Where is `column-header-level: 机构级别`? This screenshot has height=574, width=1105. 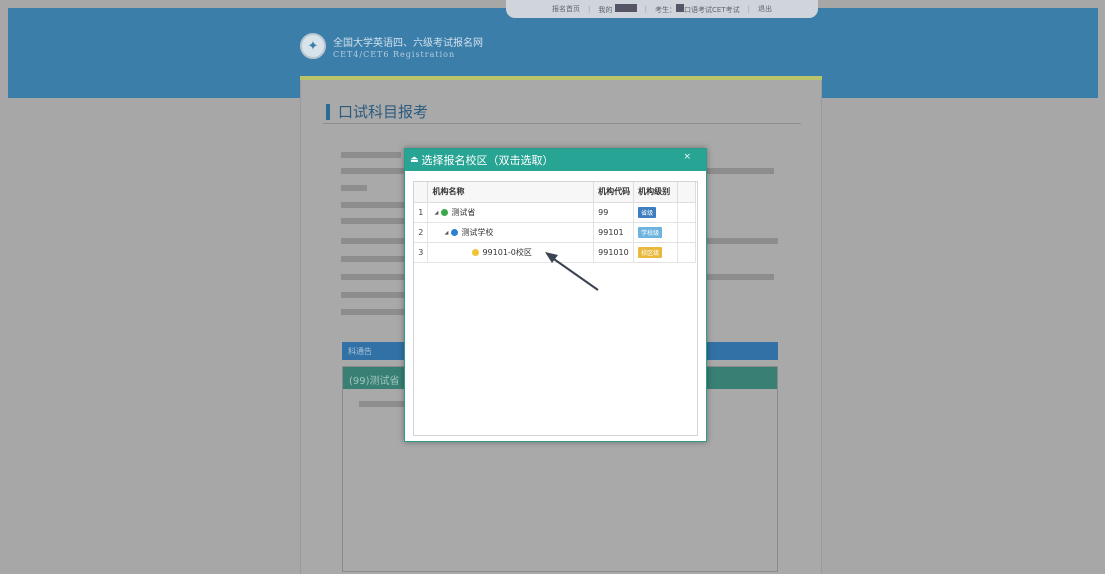
column-header-level: 机构级别 is located at coordinates (656, 192).